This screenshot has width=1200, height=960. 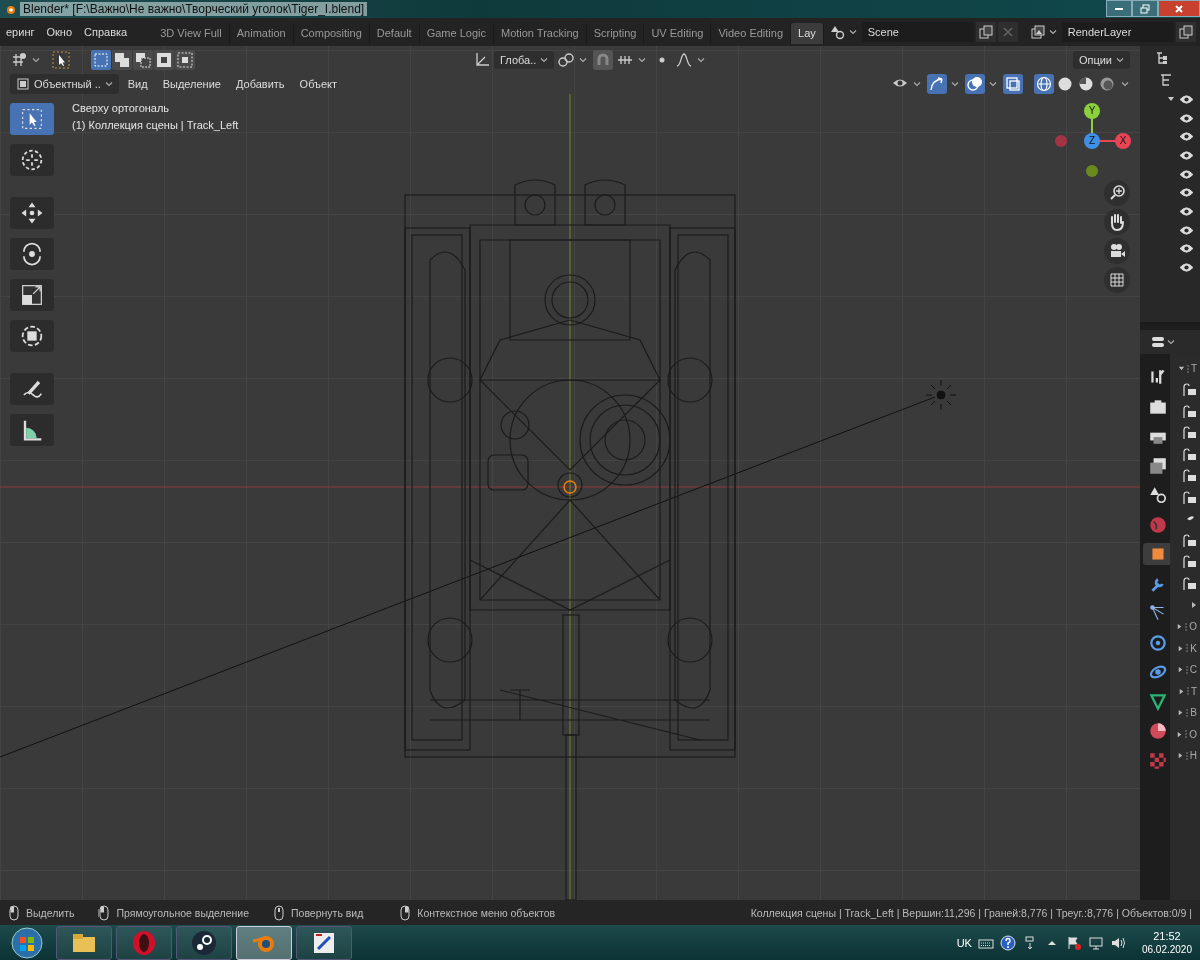 I want to click on help-icon, so click(x=1007, y=942).